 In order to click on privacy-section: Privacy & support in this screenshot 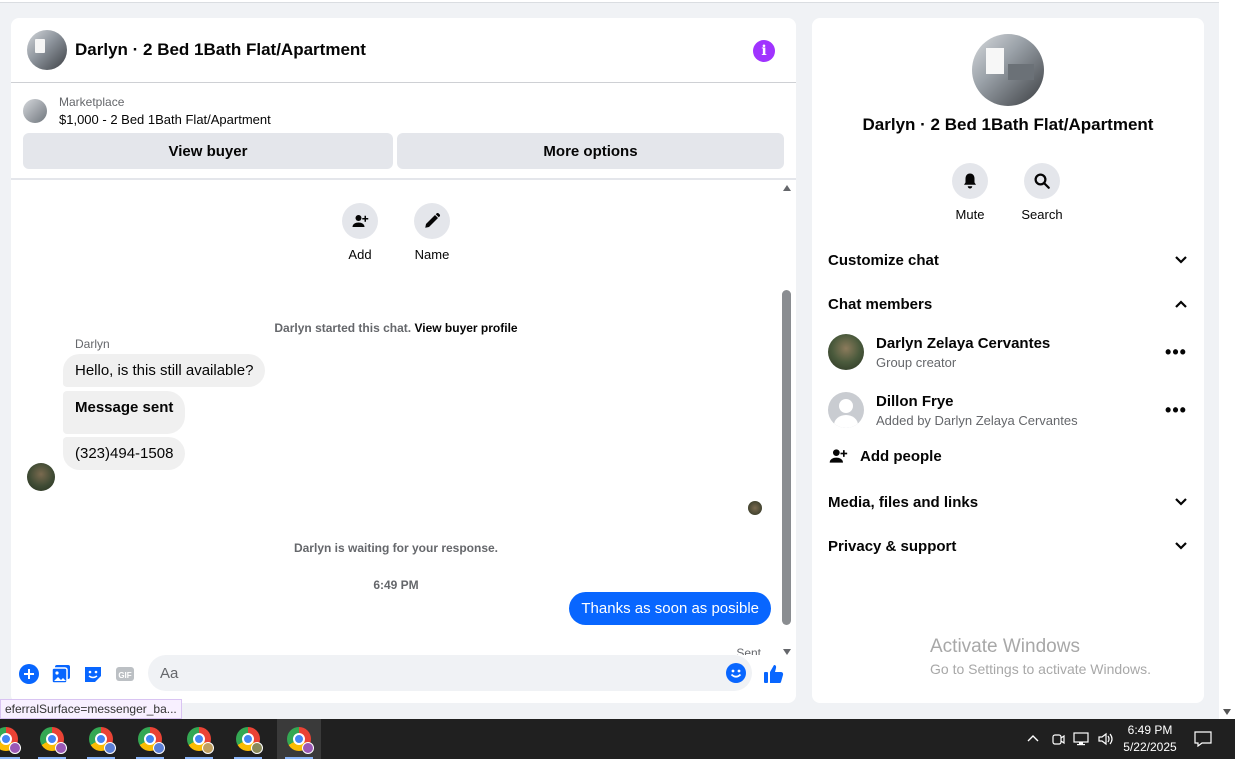, I will do `click(1008, 546)`.